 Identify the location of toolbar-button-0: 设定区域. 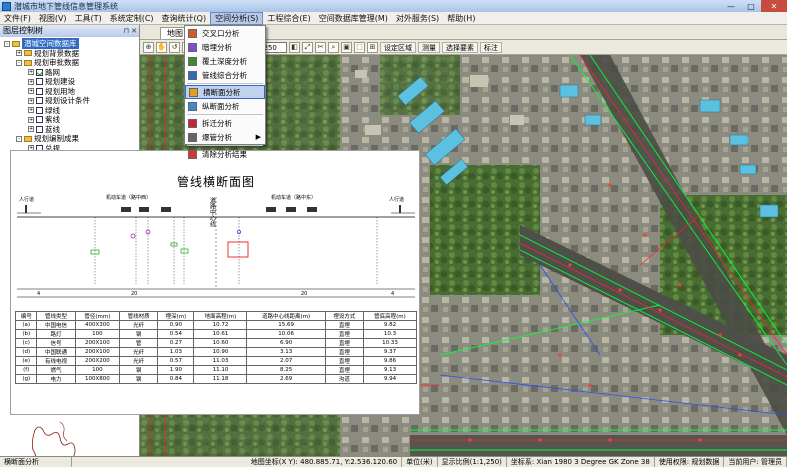
(398, 47).